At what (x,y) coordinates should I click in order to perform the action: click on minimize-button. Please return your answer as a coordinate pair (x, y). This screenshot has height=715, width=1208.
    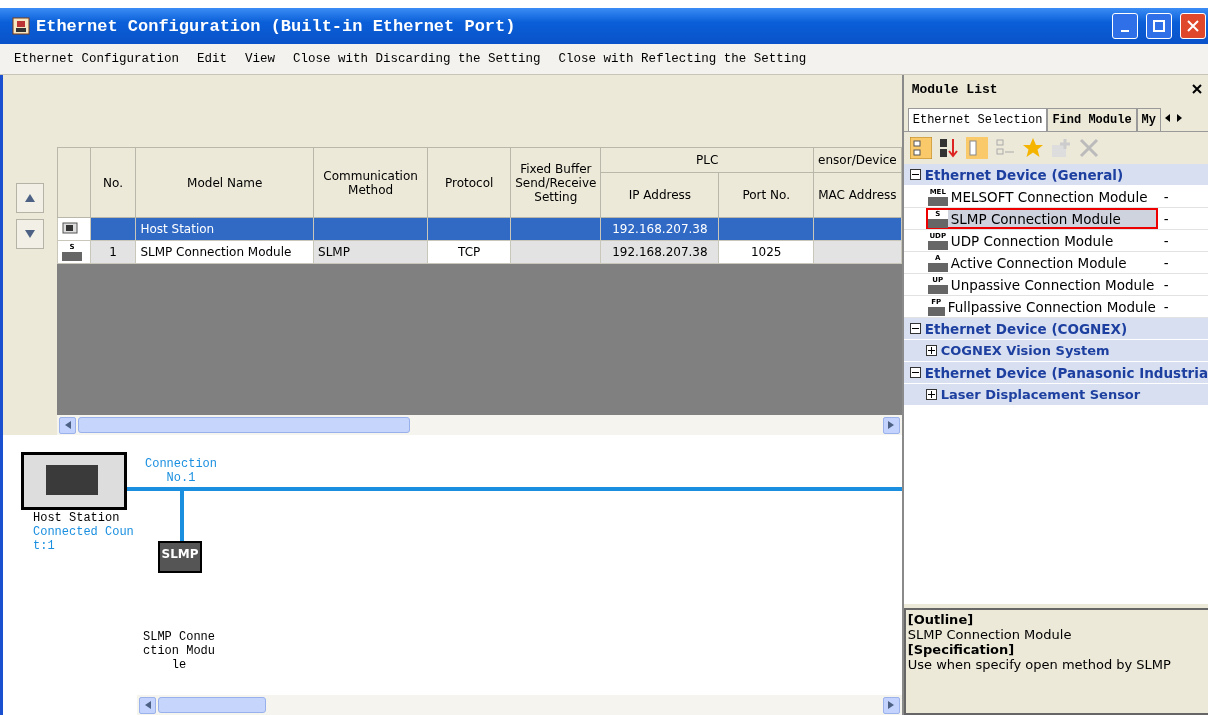
    Looking at the image, I should click on (1125, 26).